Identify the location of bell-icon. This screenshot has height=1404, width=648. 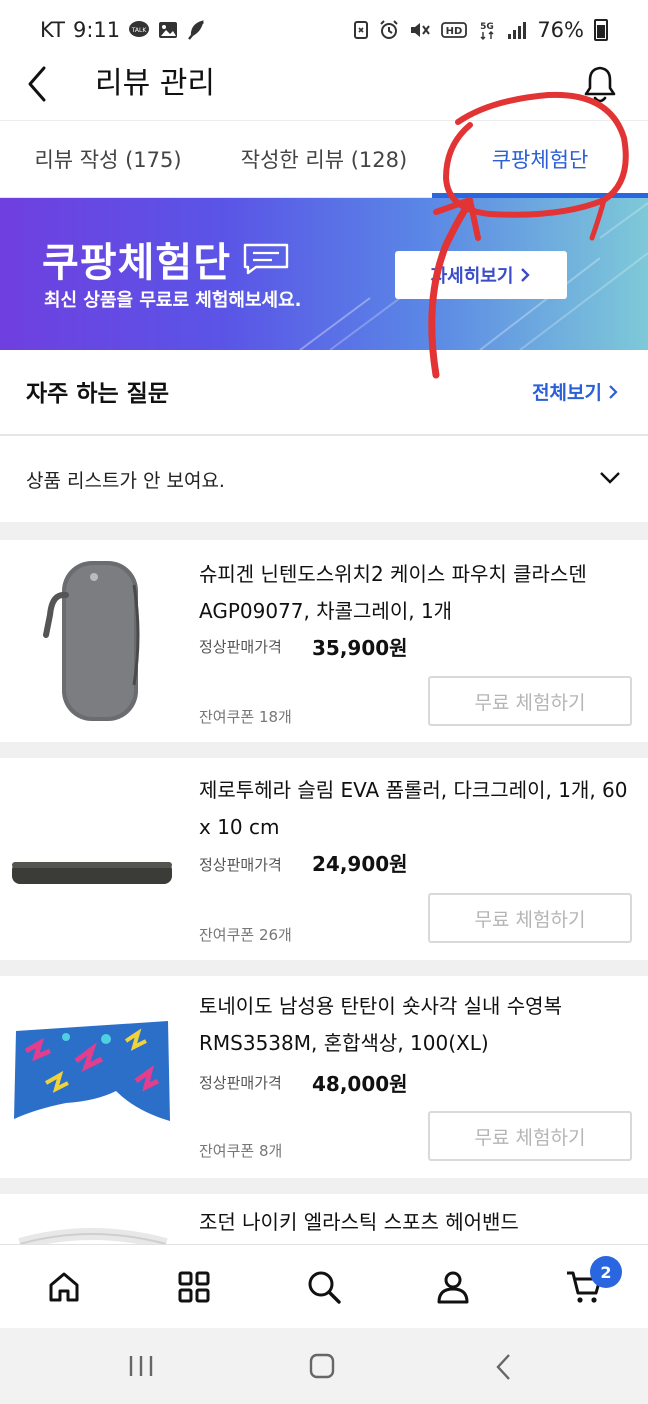
(600, 84).